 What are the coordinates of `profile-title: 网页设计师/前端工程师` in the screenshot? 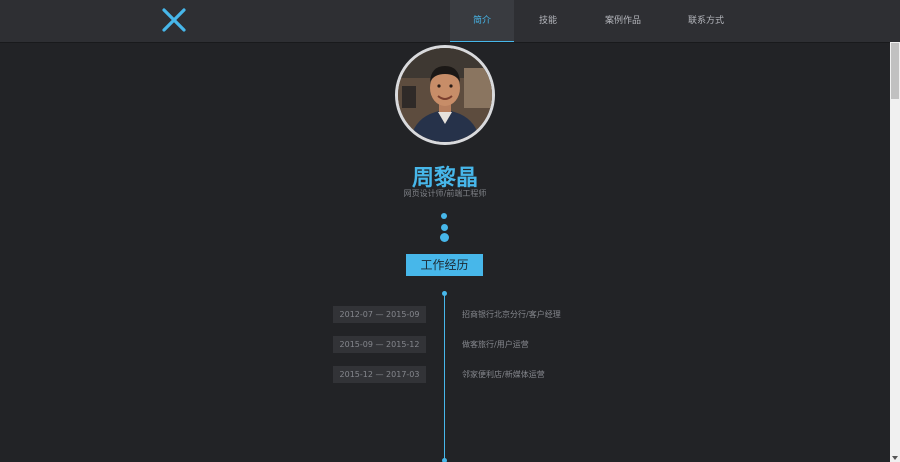 It's located at (445, 193).